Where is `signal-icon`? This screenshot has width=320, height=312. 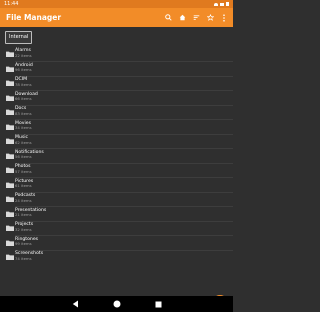 signal-icon is located at coordinates (222, 4).